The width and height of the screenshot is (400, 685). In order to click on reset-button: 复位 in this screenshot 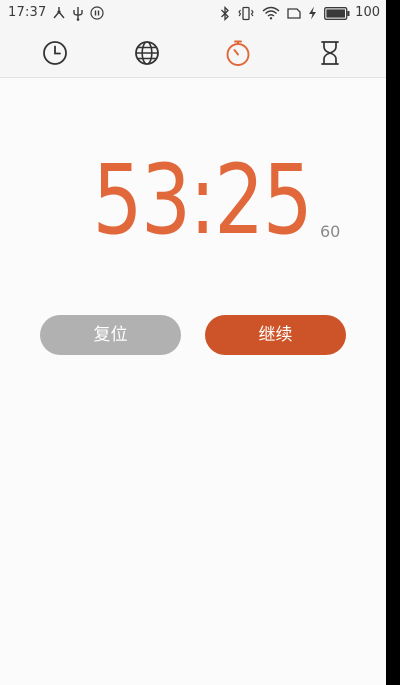, I will do `click(110, 335)`.